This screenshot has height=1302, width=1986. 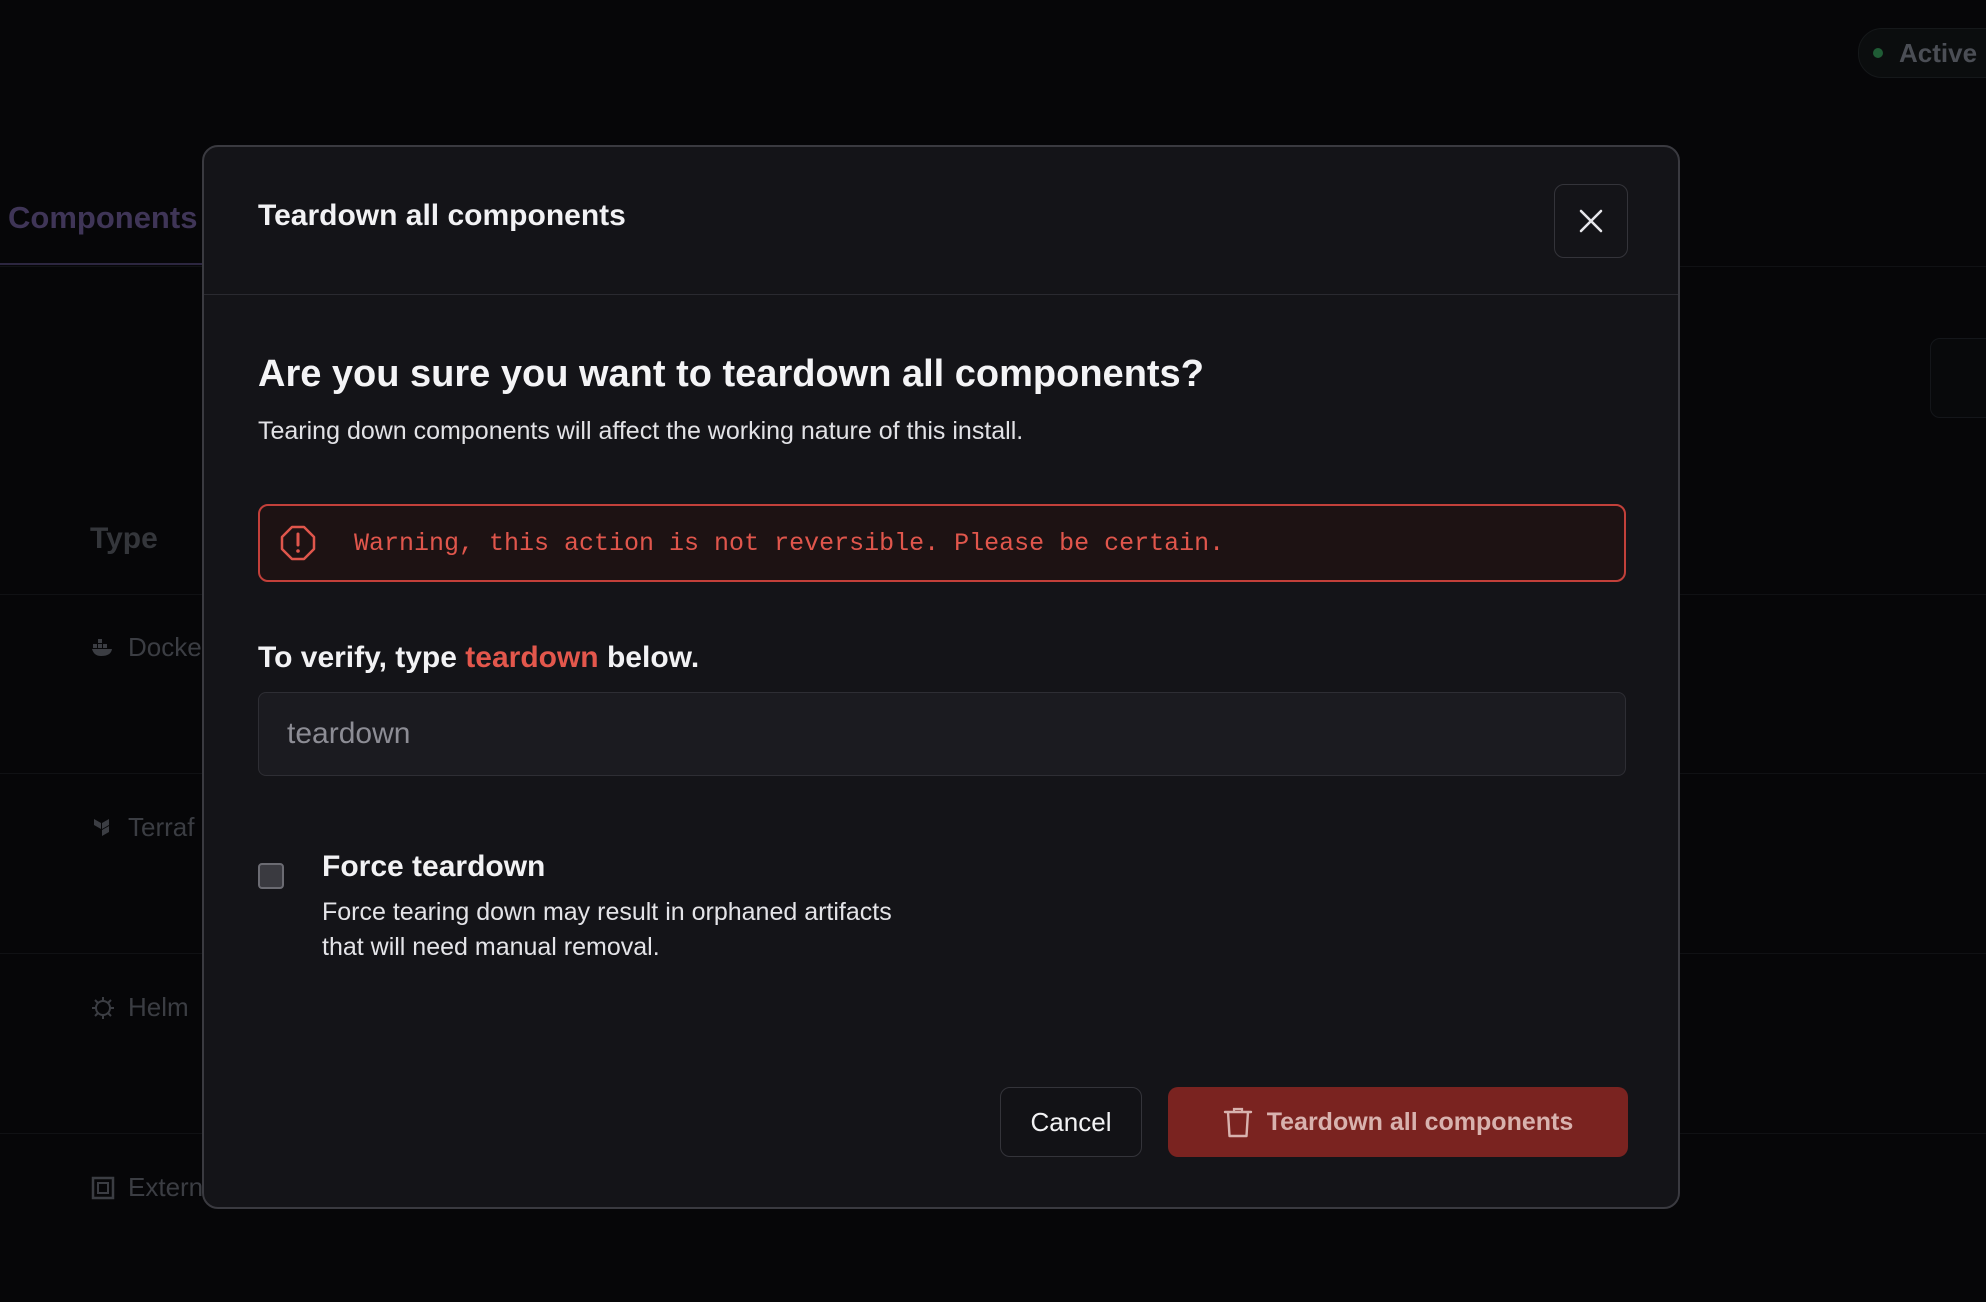 I want to click on tab-components: Components, so click(x=102, y=218).